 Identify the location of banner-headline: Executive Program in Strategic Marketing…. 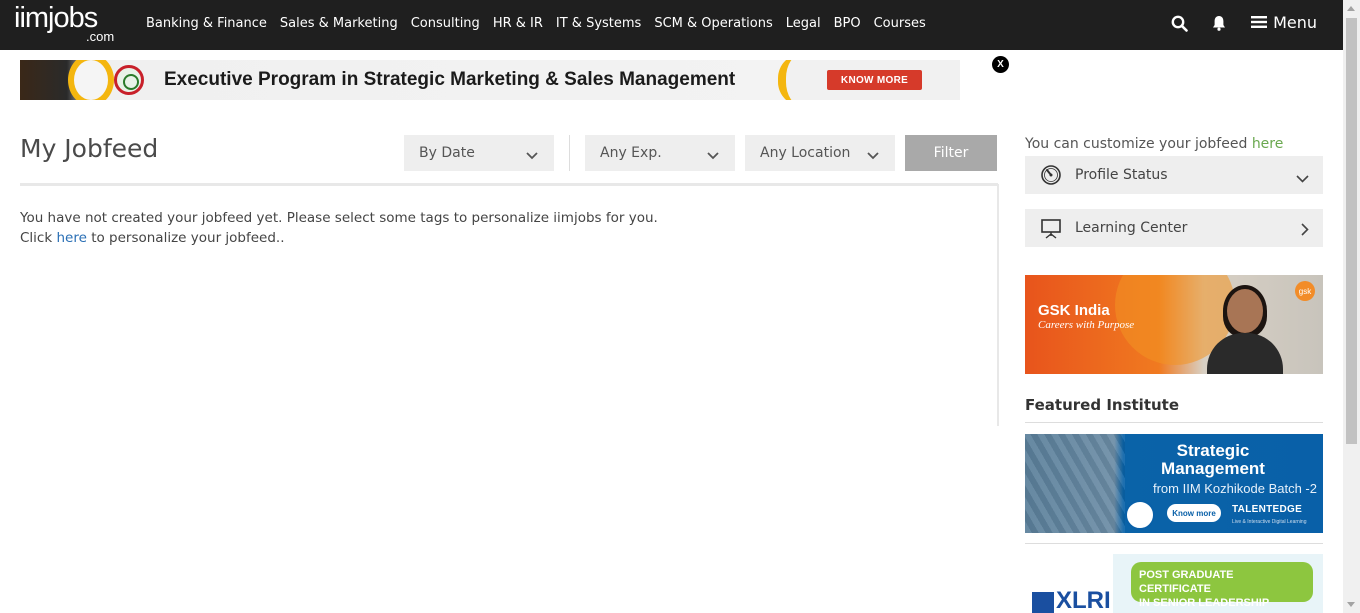
(450, 79).